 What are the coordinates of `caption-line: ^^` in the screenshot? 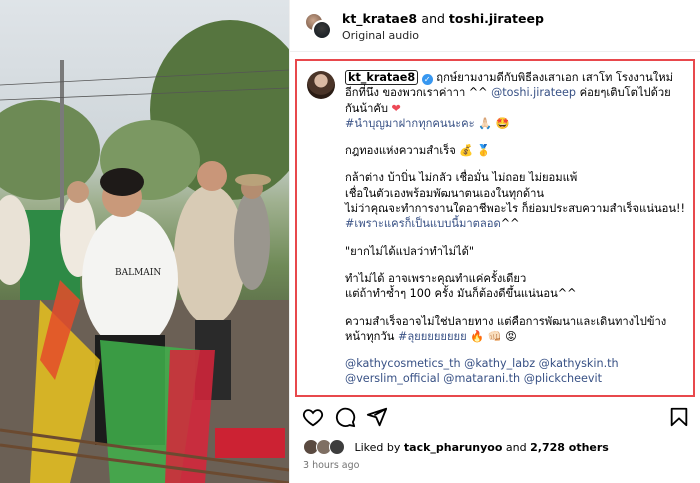 It's located at (510, 224).